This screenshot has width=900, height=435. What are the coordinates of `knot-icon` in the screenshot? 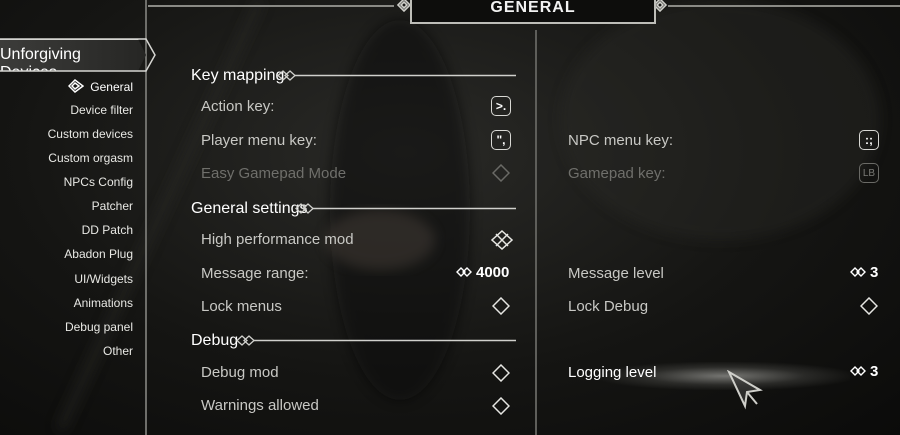 It's located at (76, 86).